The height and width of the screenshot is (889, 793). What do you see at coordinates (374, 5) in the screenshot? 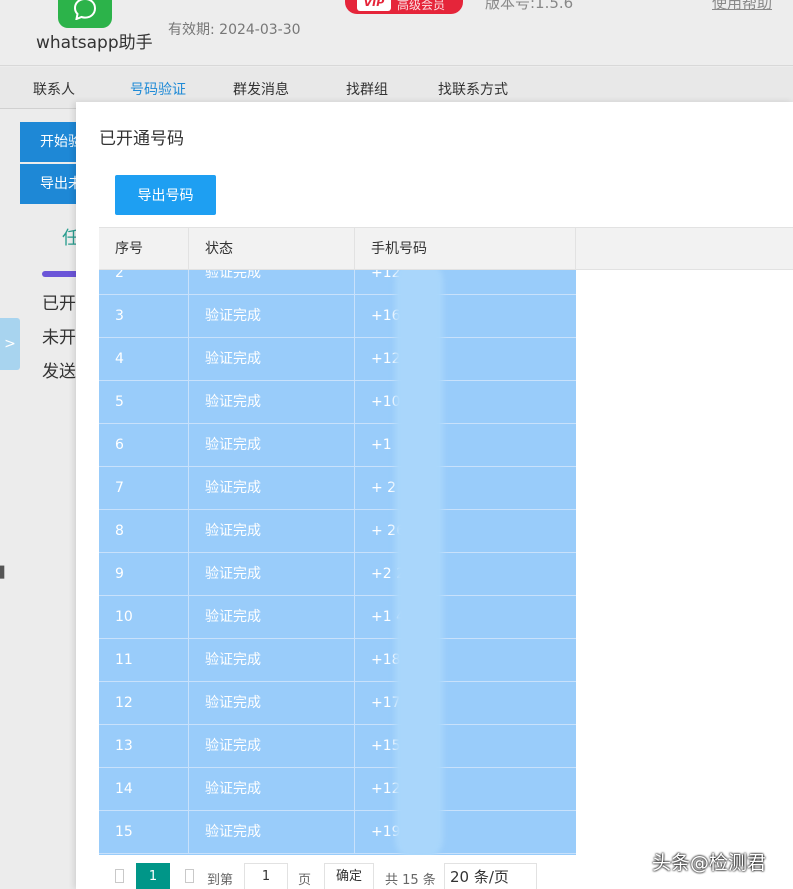
I see `vip-icon: VIP` at bounding box center [374, 5].